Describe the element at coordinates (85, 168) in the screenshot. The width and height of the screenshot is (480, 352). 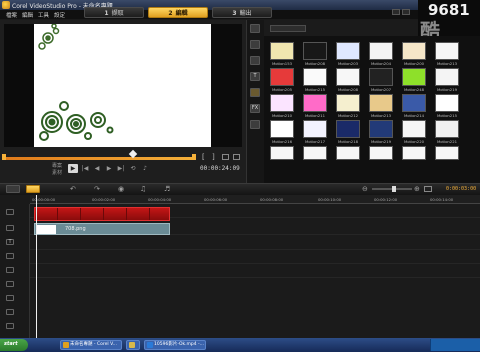
I see `home-button: |◀` at that location.